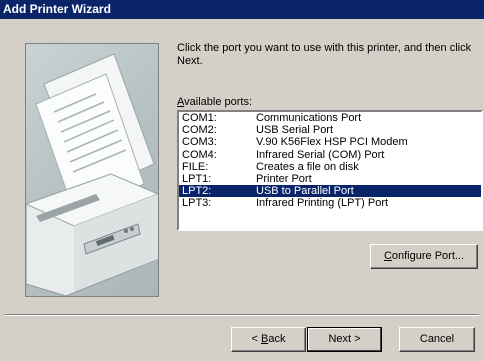 Image resolution: width=484 pixels, height=361 pixels. What do you see at coordinates (344, 339) in the screenshot?
I see `next-button: Next >` at bounding box center [344, 339].